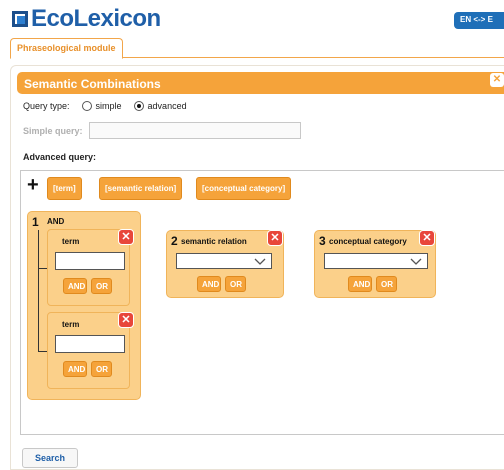 This screenshot has height=470, width=504. What do you see at coordinates (141, 188) in the screenshot?
I see `chip-semantic-relation: [semantic relation]` at bounding box center [141, 188].